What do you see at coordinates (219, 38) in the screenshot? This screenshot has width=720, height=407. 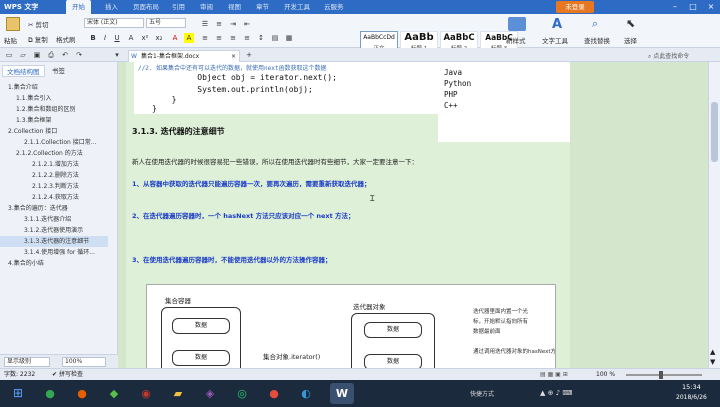 I see `align-center-icon: ≡` at bounding box center [219, 38].